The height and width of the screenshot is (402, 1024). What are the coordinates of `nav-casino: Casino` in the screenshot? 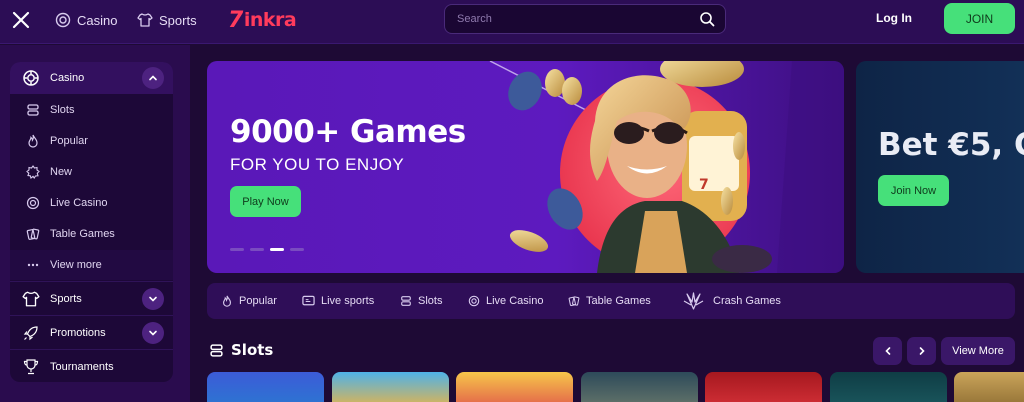 It's located at (86, 20).